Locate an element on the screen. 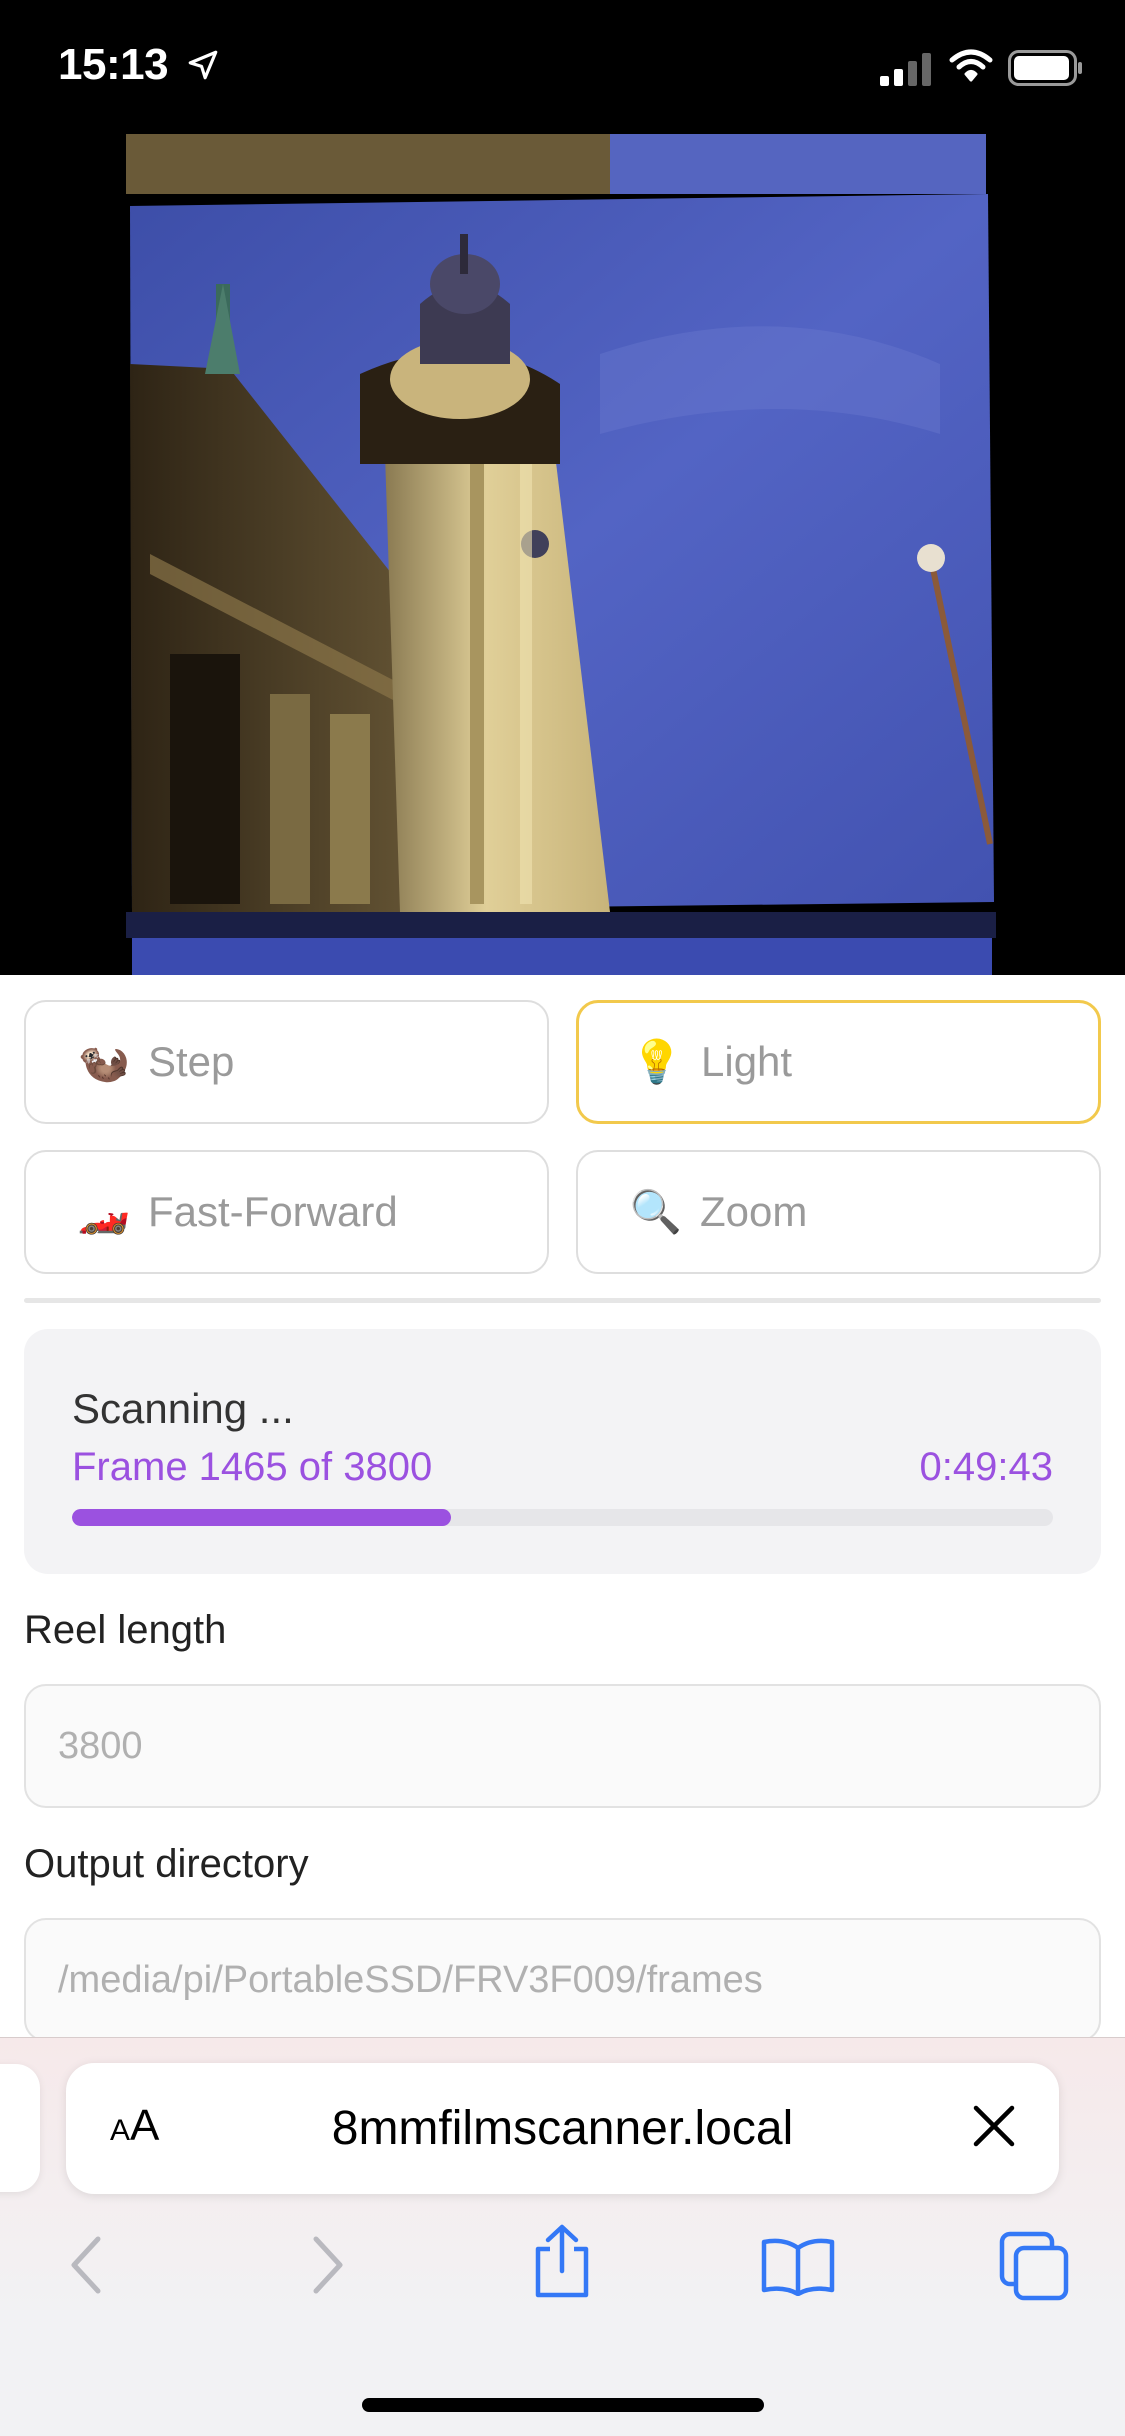 This screenshot has width=1125, height=2436. fast-forward-button: 🏎️ Fast-Forward is located at coordinates (286, 1212).